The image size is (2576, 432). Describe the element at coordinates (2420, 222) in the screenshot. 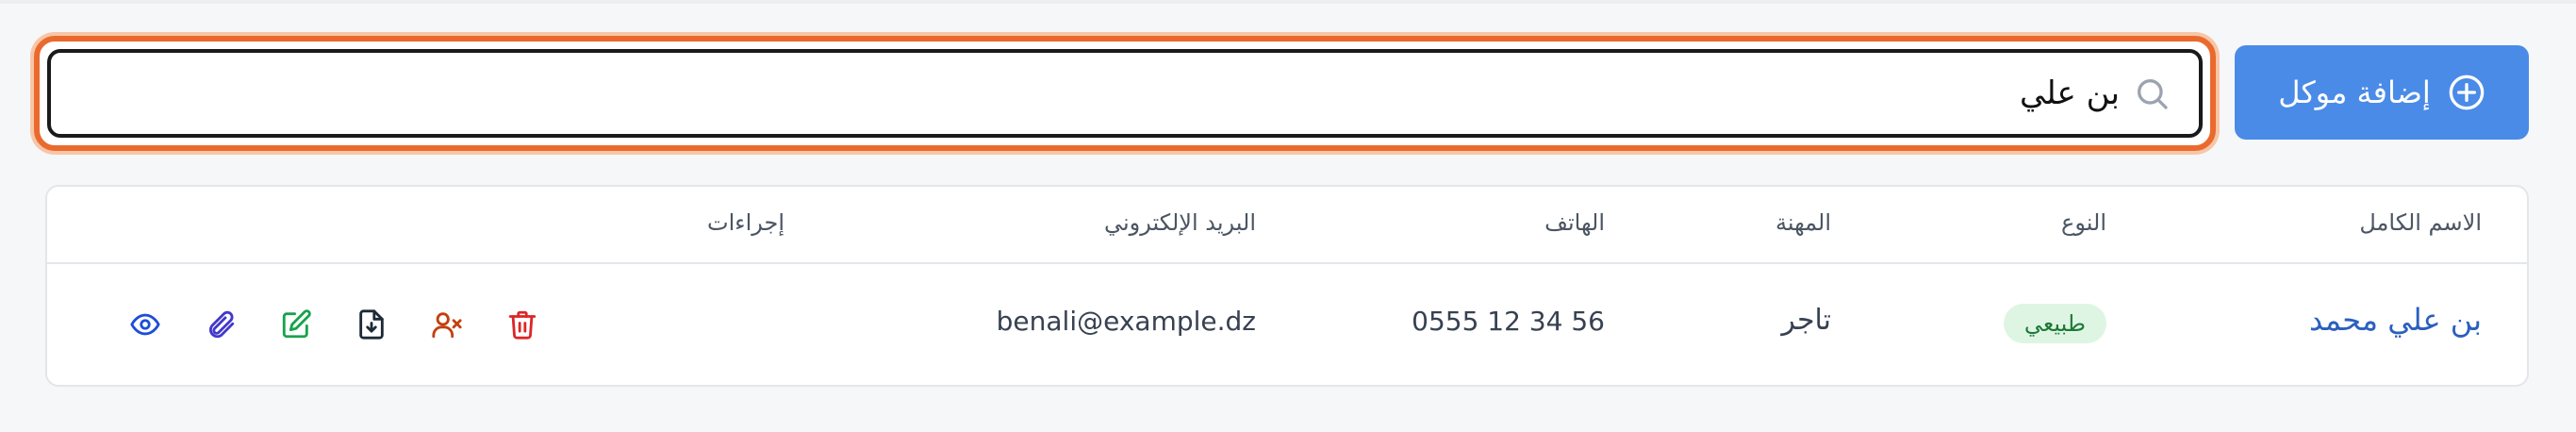

I see `header-full-name: الاسم الكامل` at that location.